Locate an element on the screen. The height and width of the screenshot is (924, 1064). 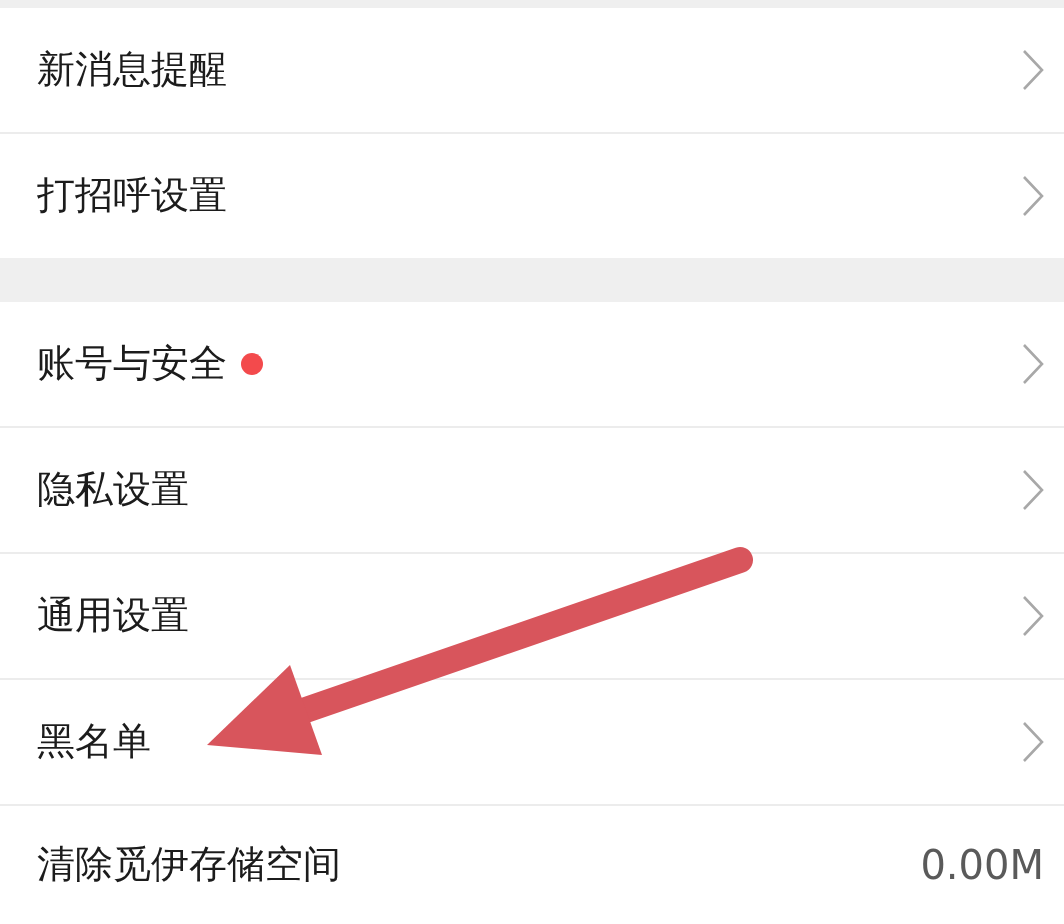
settings-label: 隐私设置 is located at coordinates (113, 490).